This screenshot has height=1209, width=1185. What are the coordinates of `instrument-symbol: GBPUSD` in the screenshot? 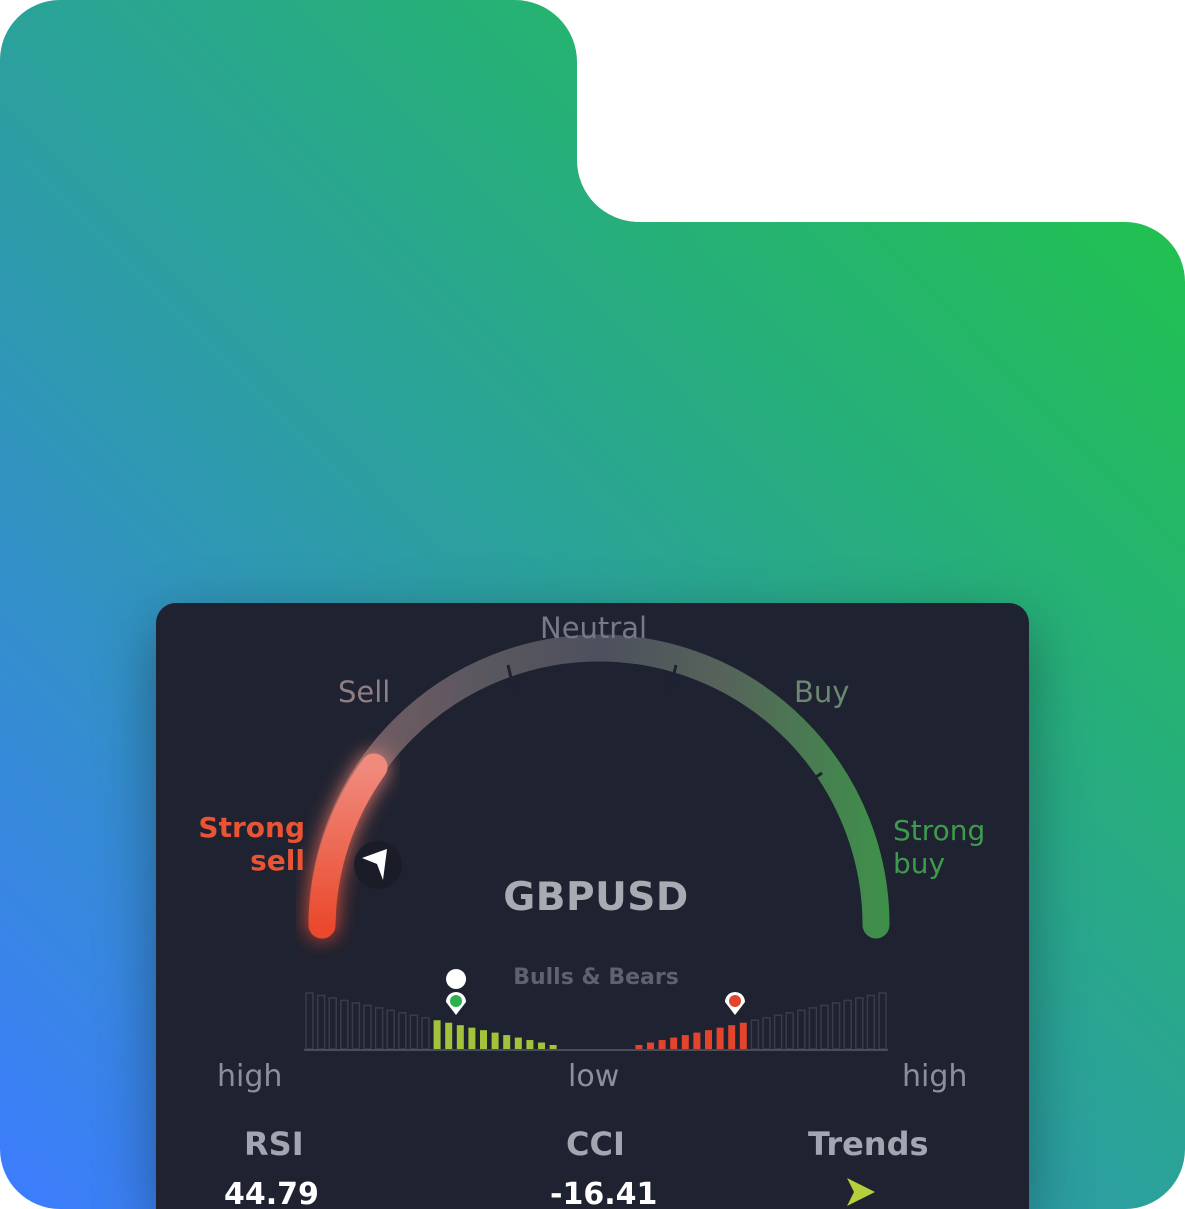 It's located at (596, 897).